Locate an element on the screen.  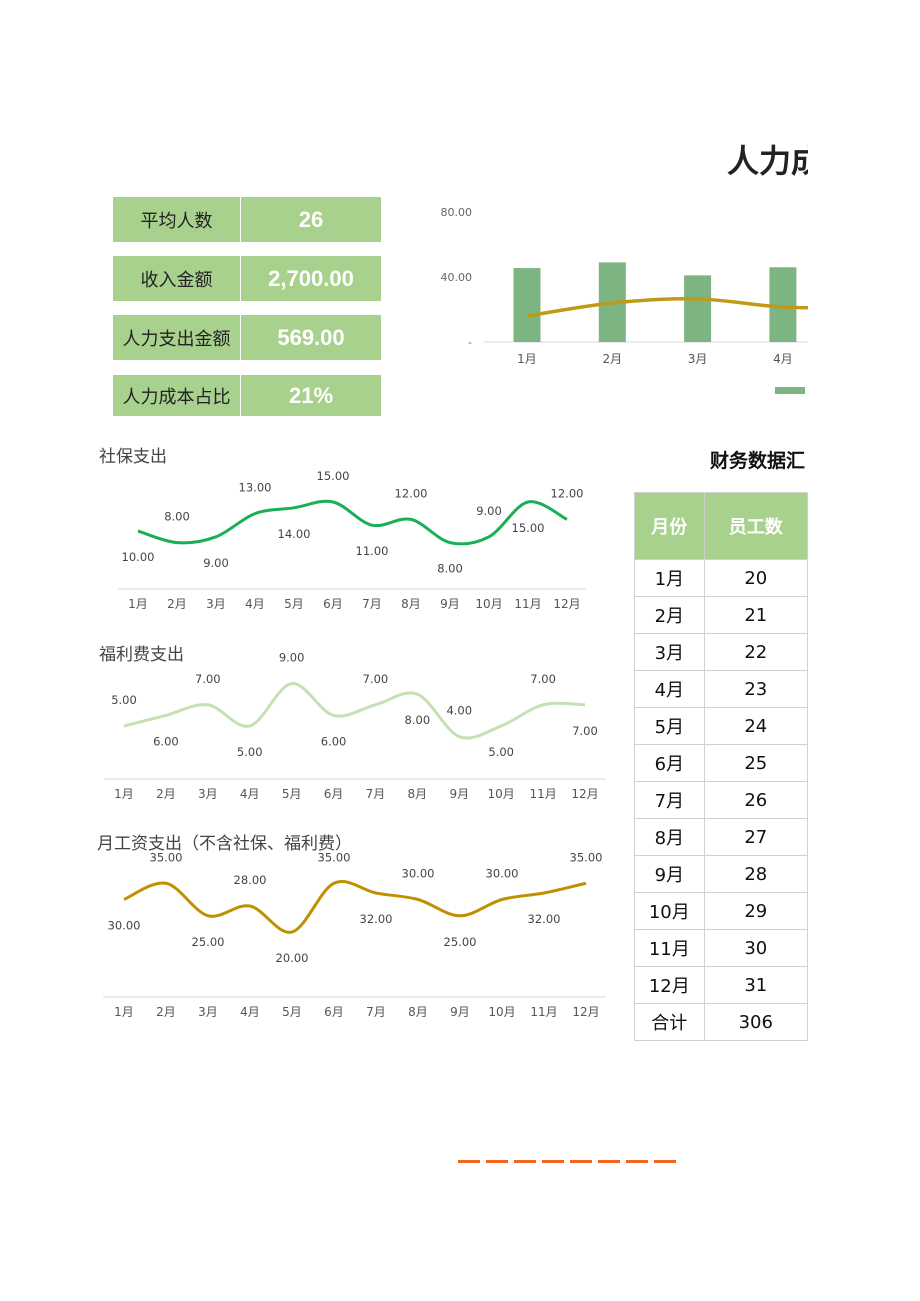
table-row: 合计 306 is located at coordinates (721, 1022).